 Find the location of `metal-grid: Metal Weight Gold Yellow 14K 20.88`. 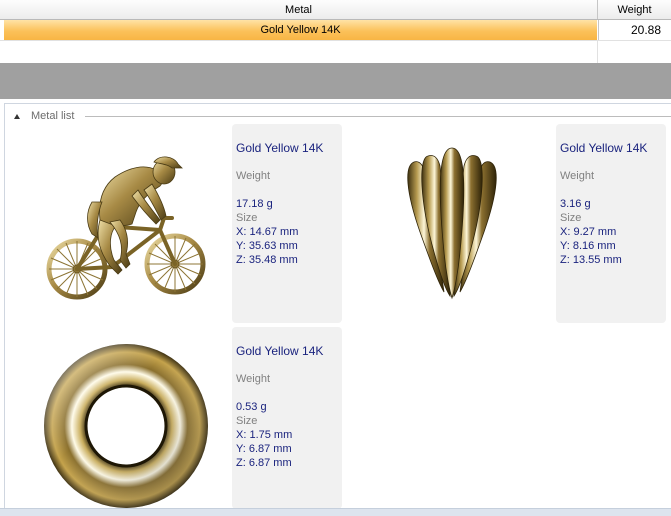

metal-grid: Metal Weight Gold Yellow 14K 20.88 is located at coordinates (335, 32).